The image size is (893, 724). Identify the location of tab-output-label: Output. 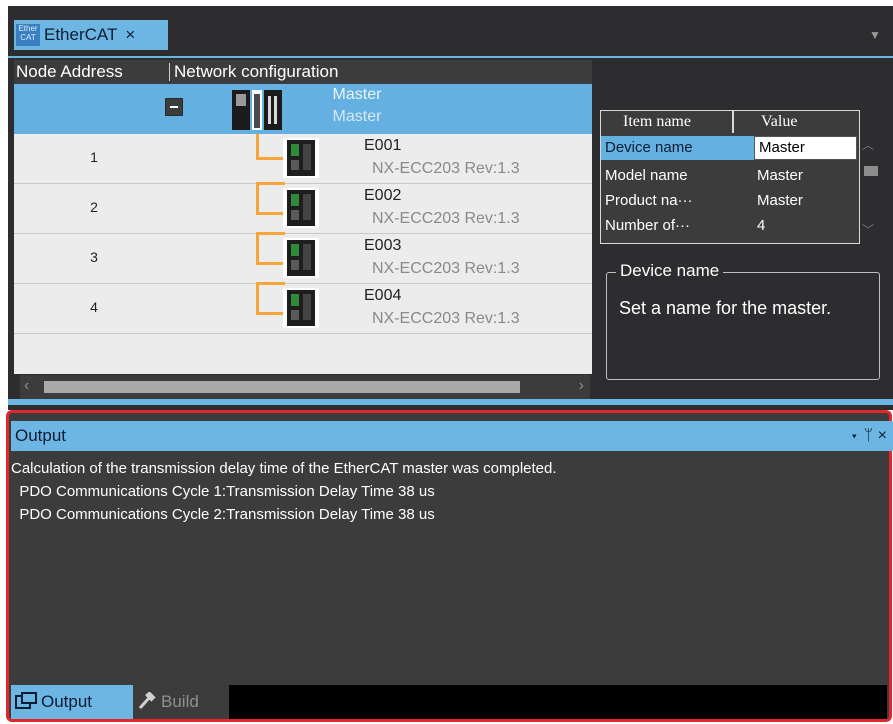
(67, 701).